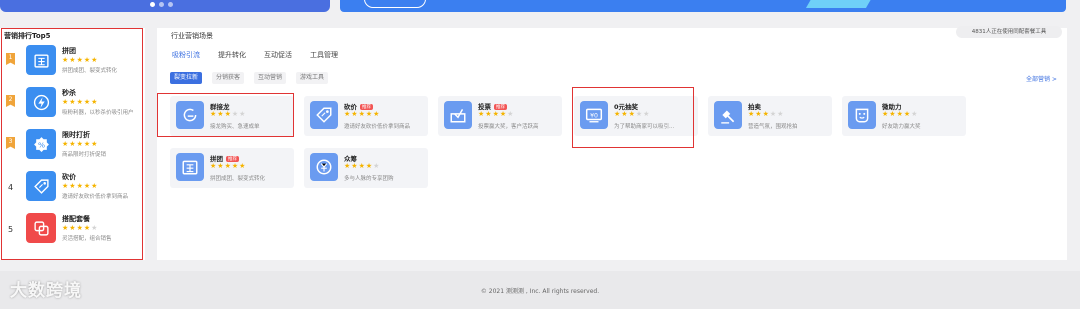 The image size is (1080, 309). Describe the element at coordinates (186, 78) in the screenshot. I see `subtab-1: 裂变拉新` at that location.